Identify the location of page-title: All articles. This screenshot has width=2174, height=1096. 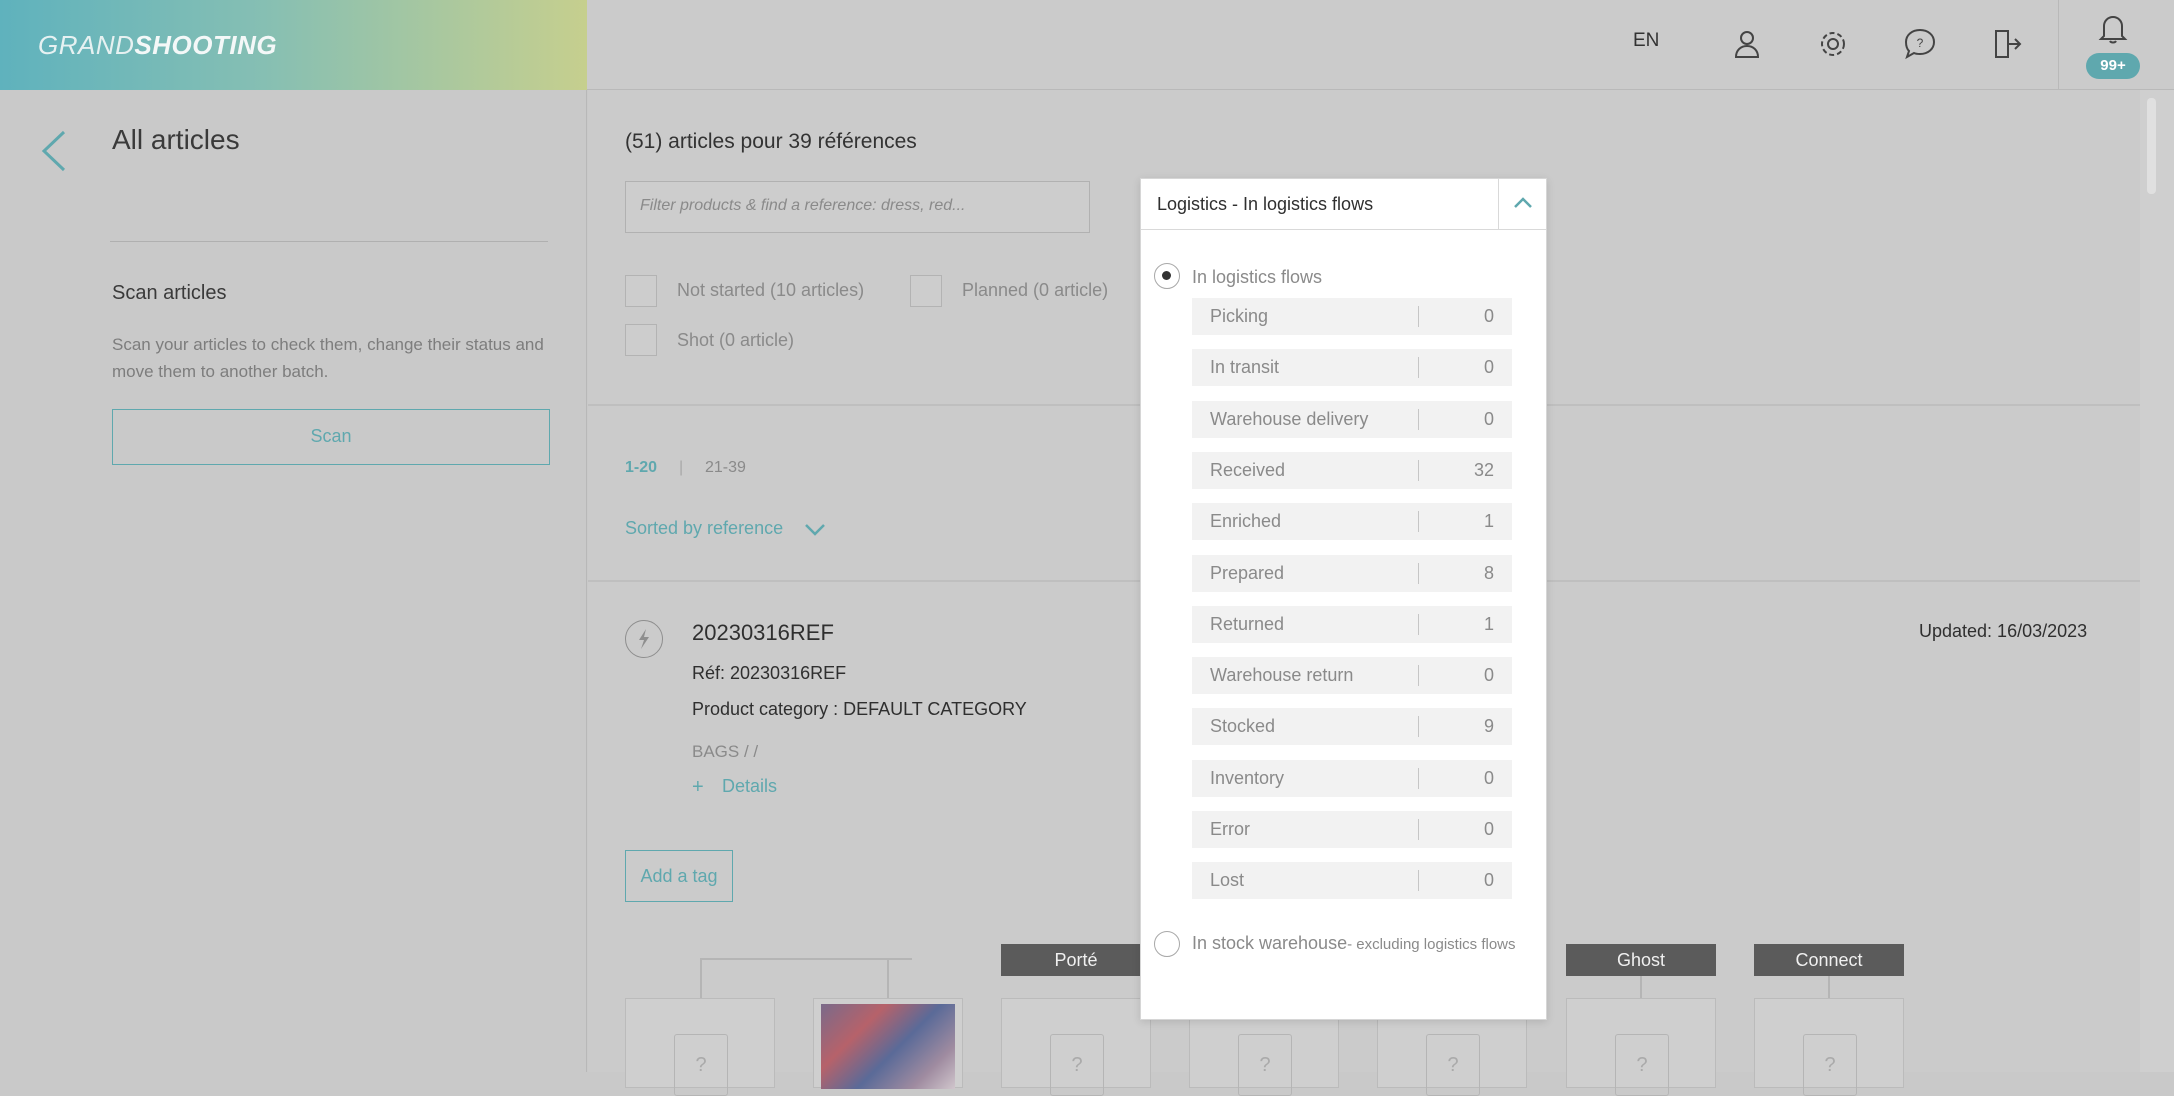
(176, 139).